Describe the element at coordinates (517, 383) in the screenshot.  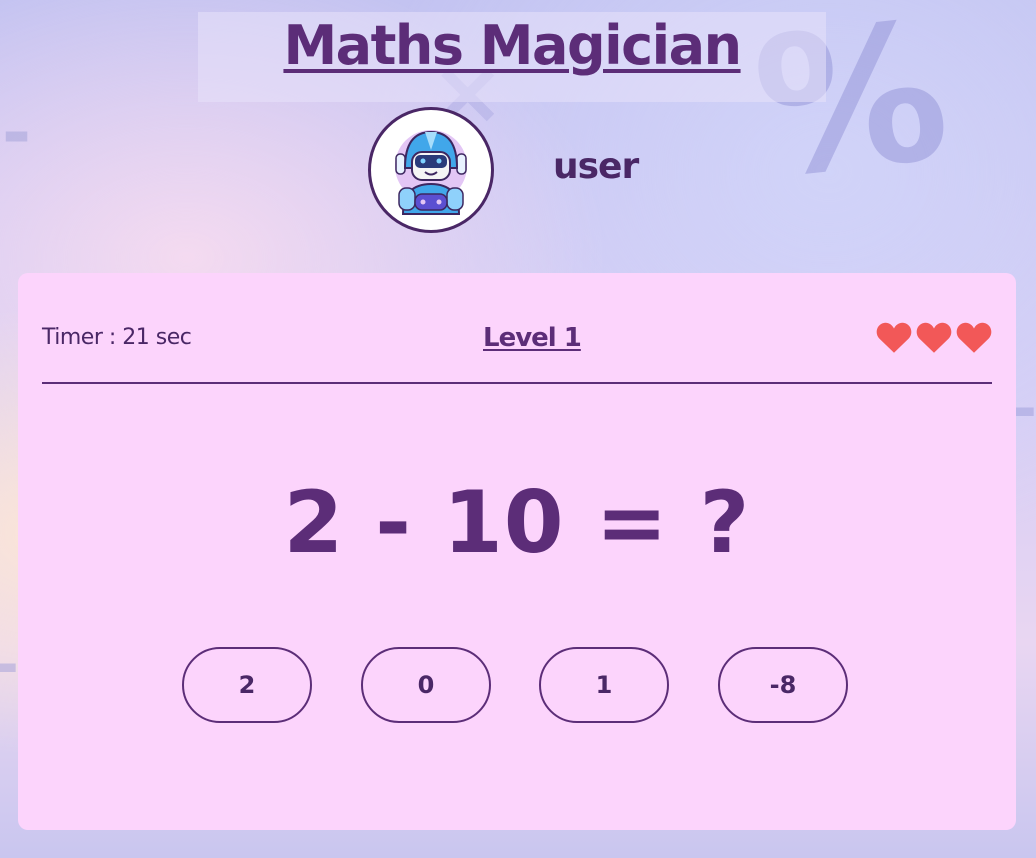
I see `header-divider` at that location.